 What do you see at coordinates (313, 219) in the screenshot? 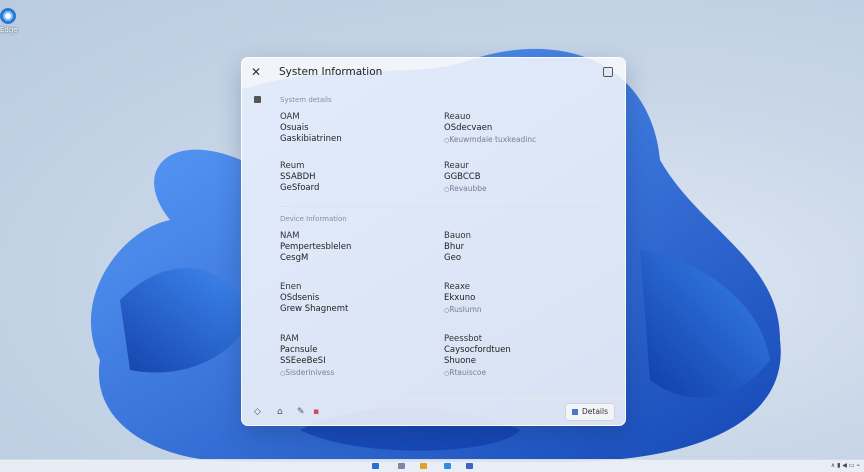
I see `section-label-device: Device Information` at bounding box center [313, 219].